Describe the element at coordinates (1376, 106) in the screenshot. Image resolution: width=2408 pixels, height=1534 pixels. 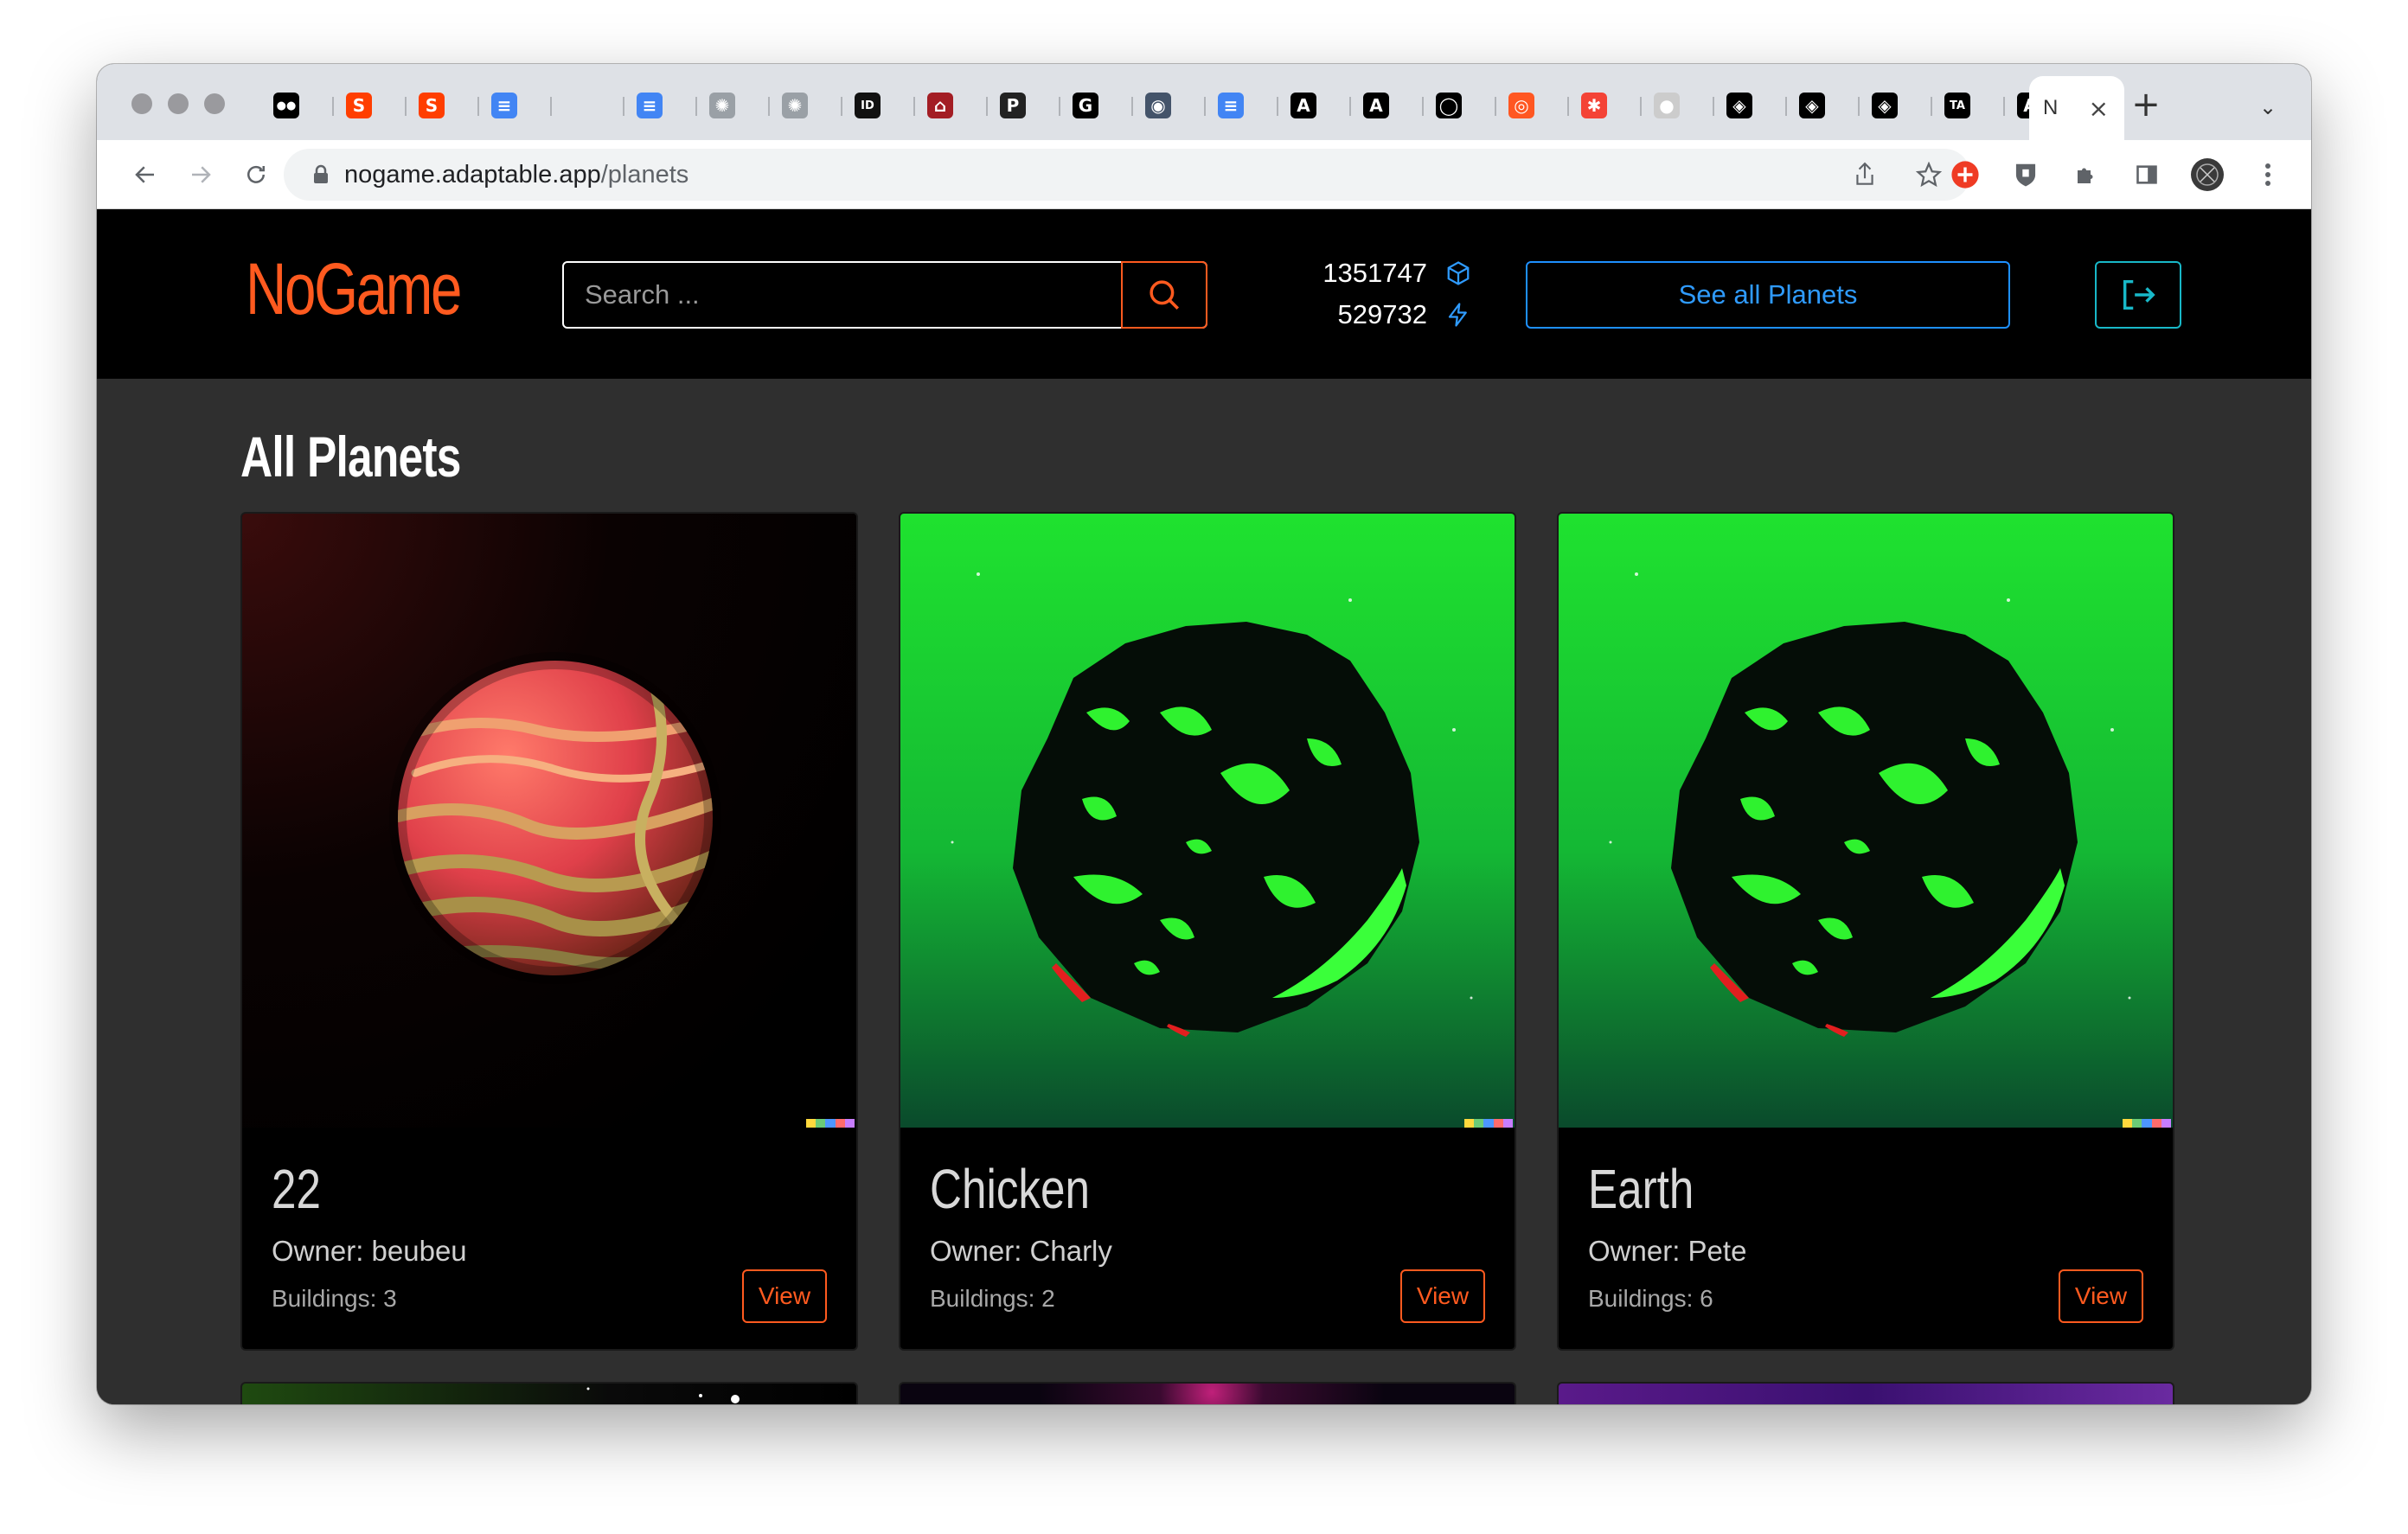
I see `astro-icon: A` at that location.